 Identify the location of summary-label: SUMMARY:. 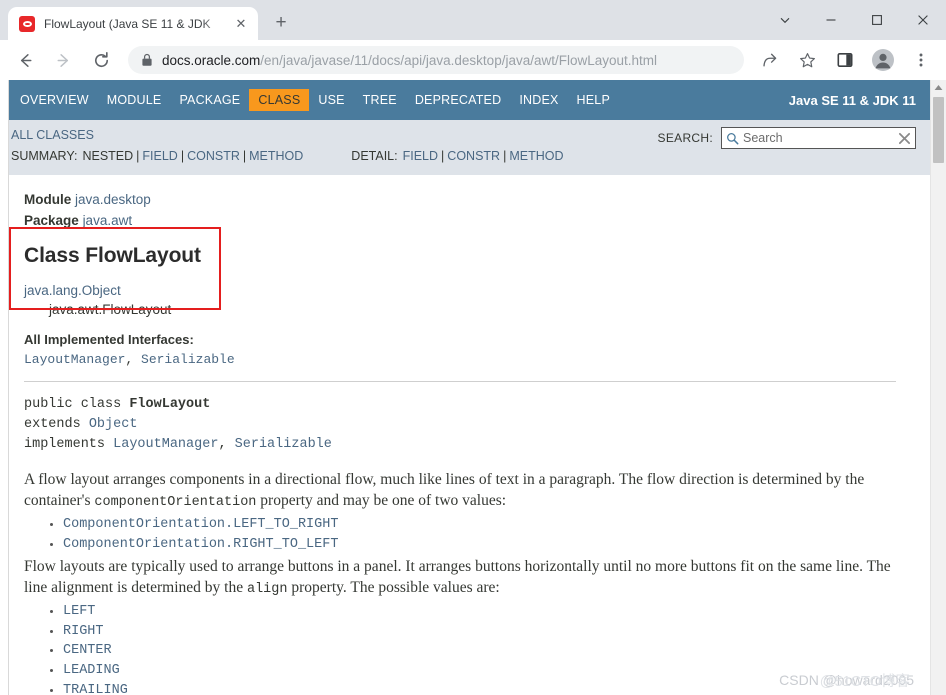
(44, 156).